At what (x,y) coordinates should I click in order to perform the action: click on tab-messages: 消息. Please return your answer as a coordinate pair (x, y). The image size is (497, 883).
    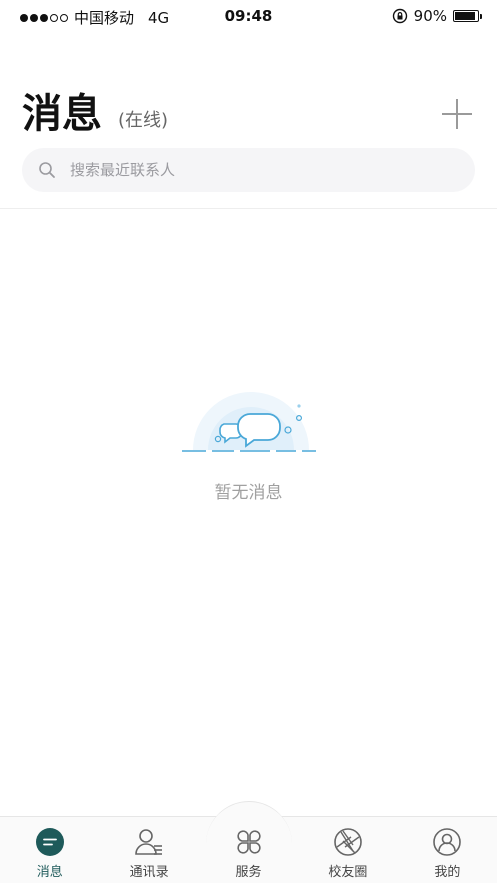
    Looking at the image, I should click on (49, 850).